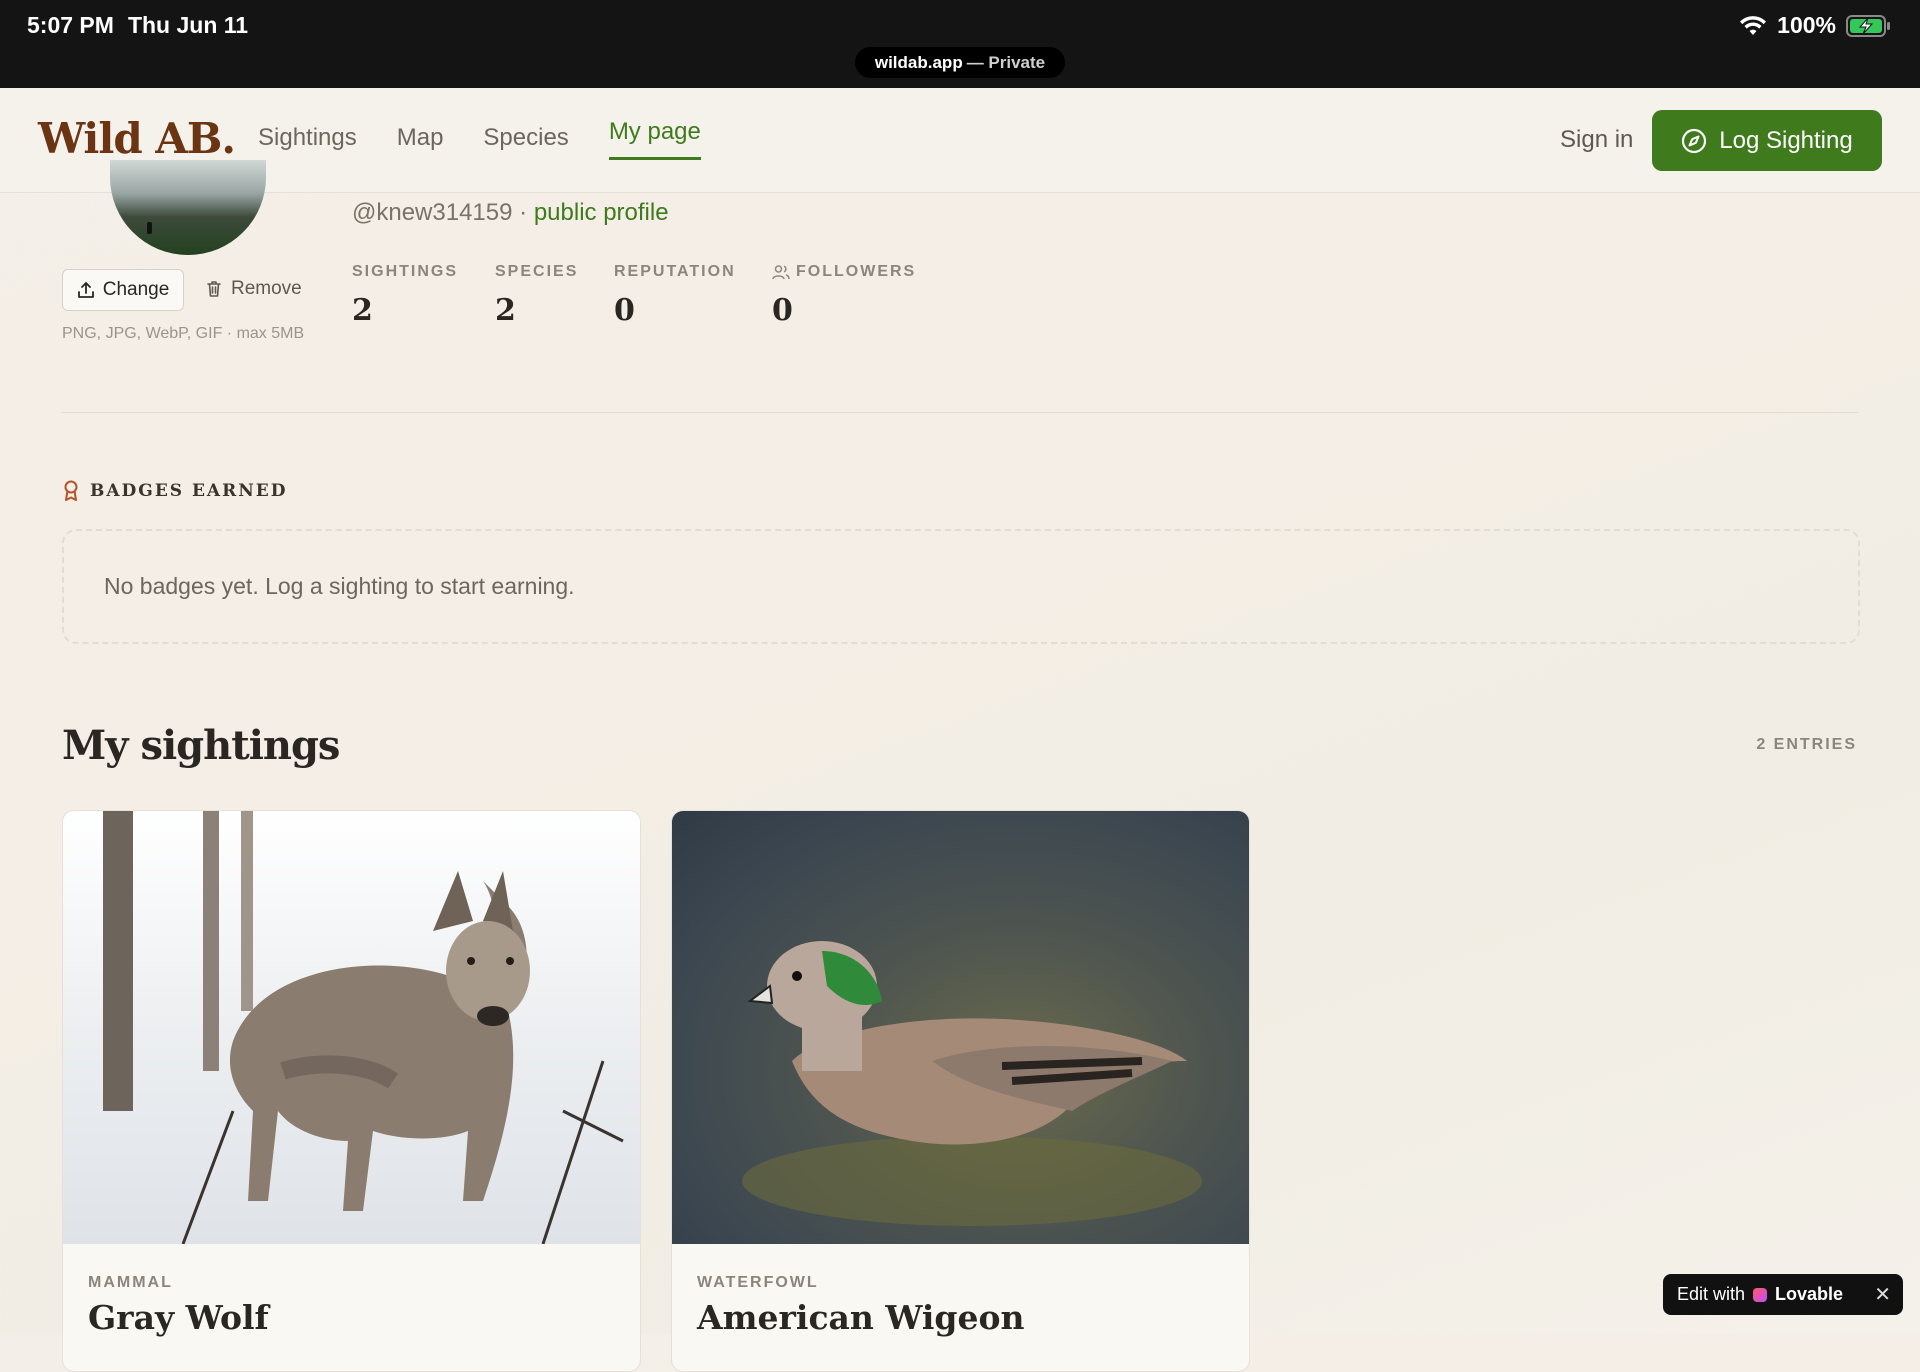  I want to click on stat-label: SPECIES, so click(537, 271).